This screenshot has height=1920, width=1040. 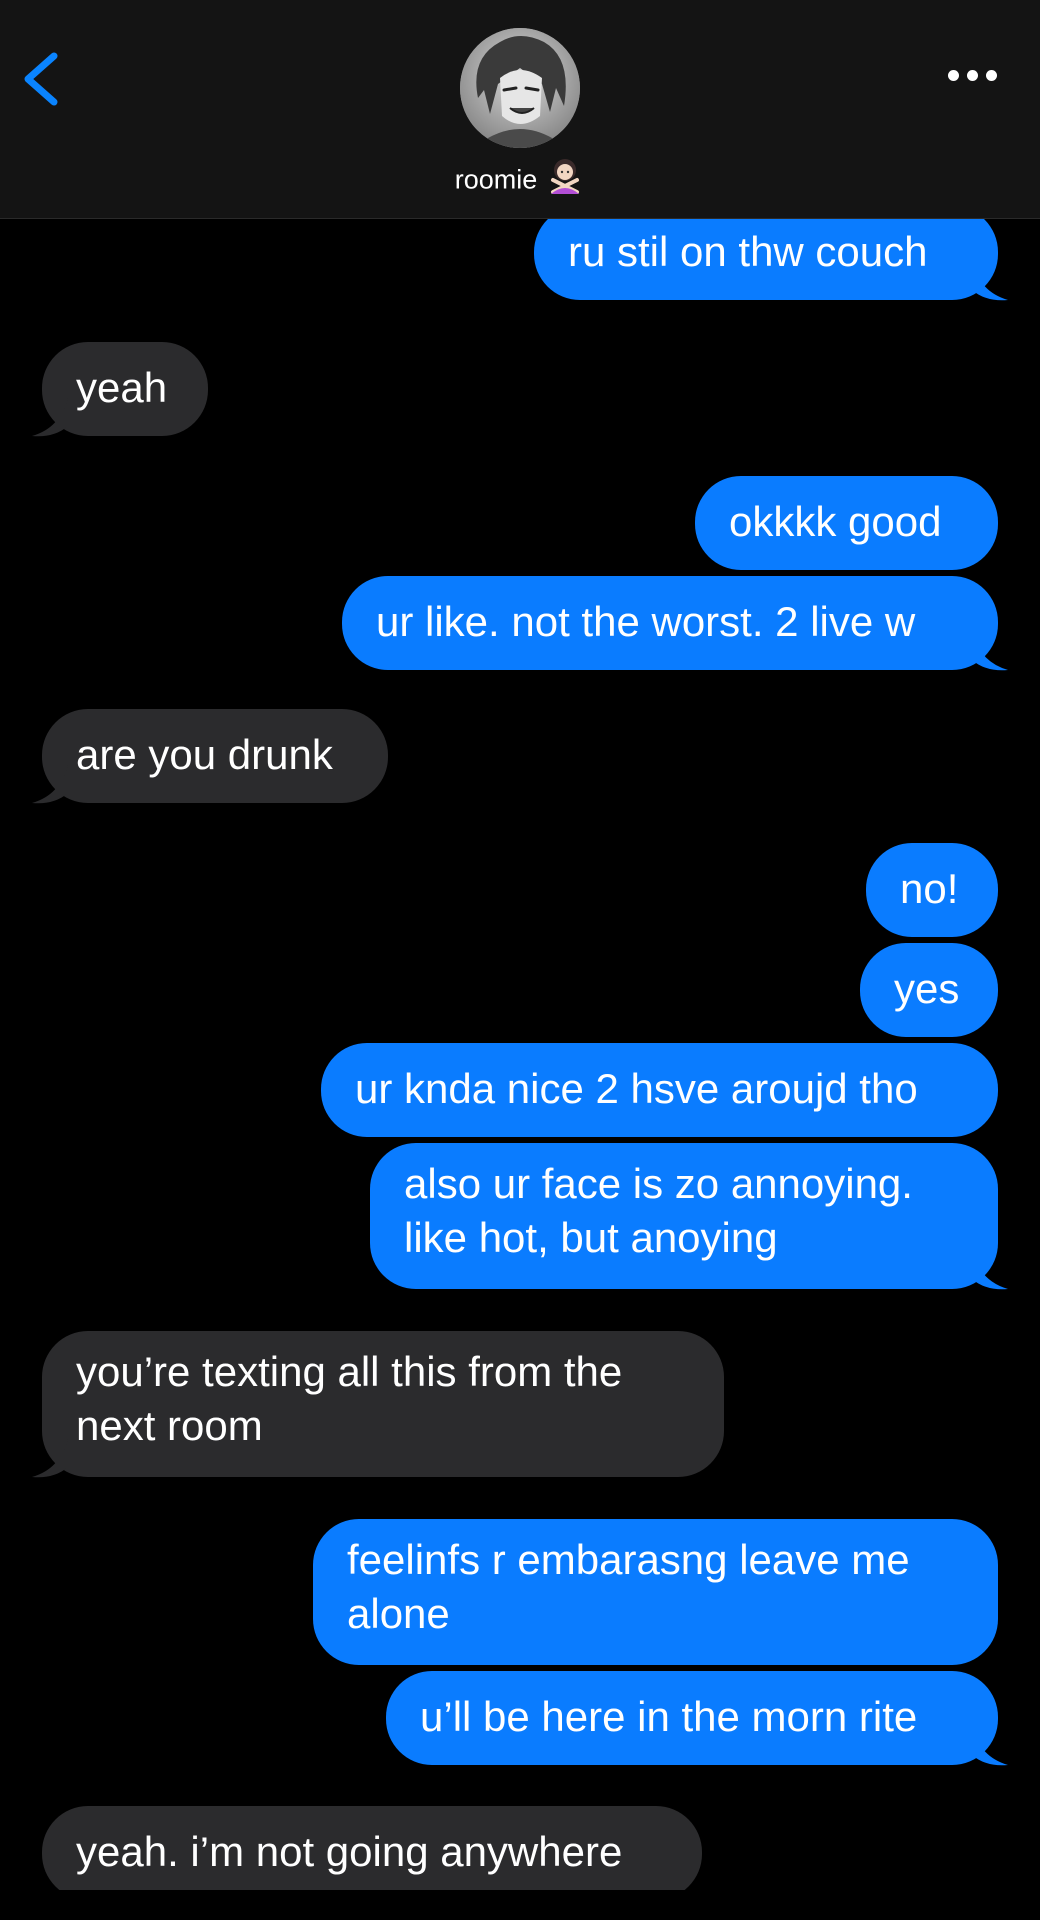 What do you see at coordinates (122, 387) in the screenshot?
I see `message-text: yeah` at bounding box center [122, 387].